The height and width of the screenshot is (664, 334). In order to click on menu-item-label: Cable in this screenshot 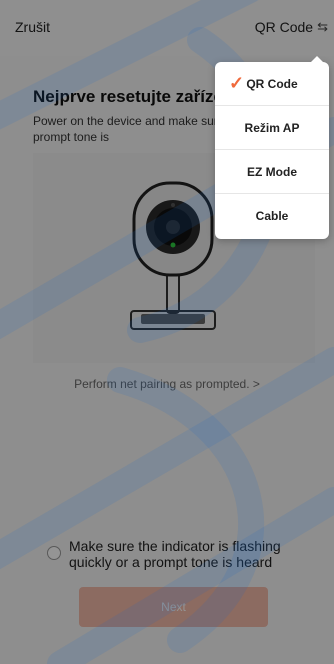, I will do `click(272, 216)`.